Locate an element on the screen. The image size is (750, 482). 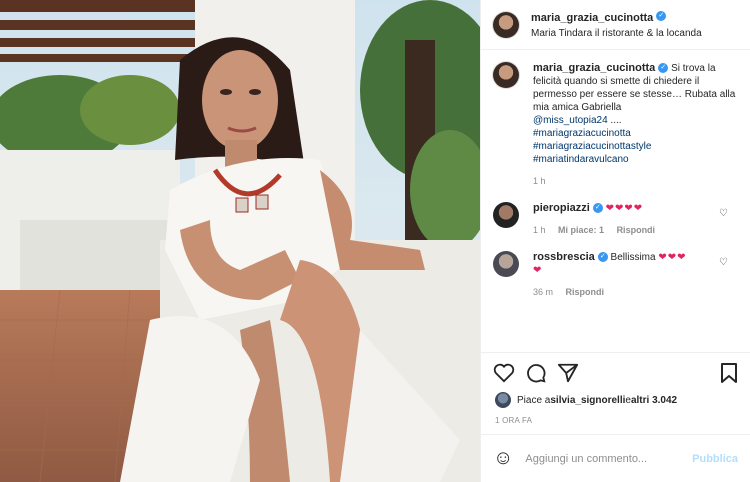
comment-text: ❤❤❤❤ is located at coordinates (624, 208).